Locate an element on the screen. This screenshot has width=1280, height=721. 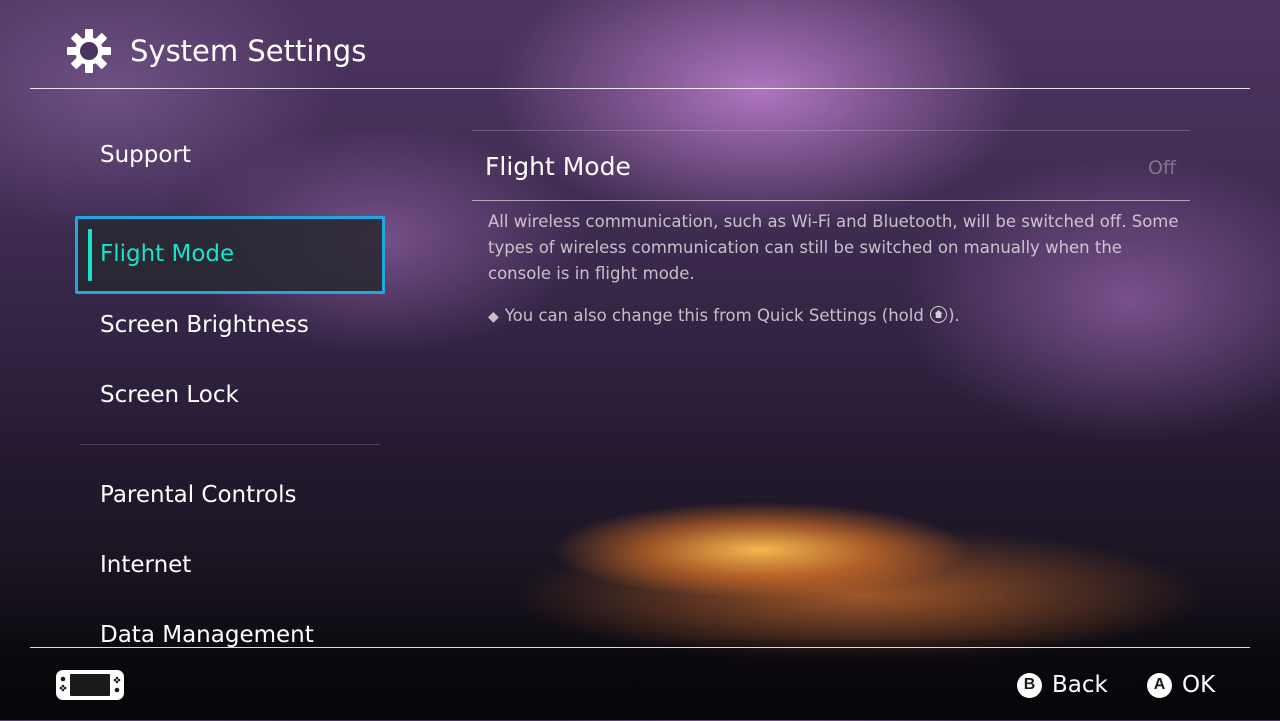
sidebar-item-support: Support is located at coordinates (145, 155).